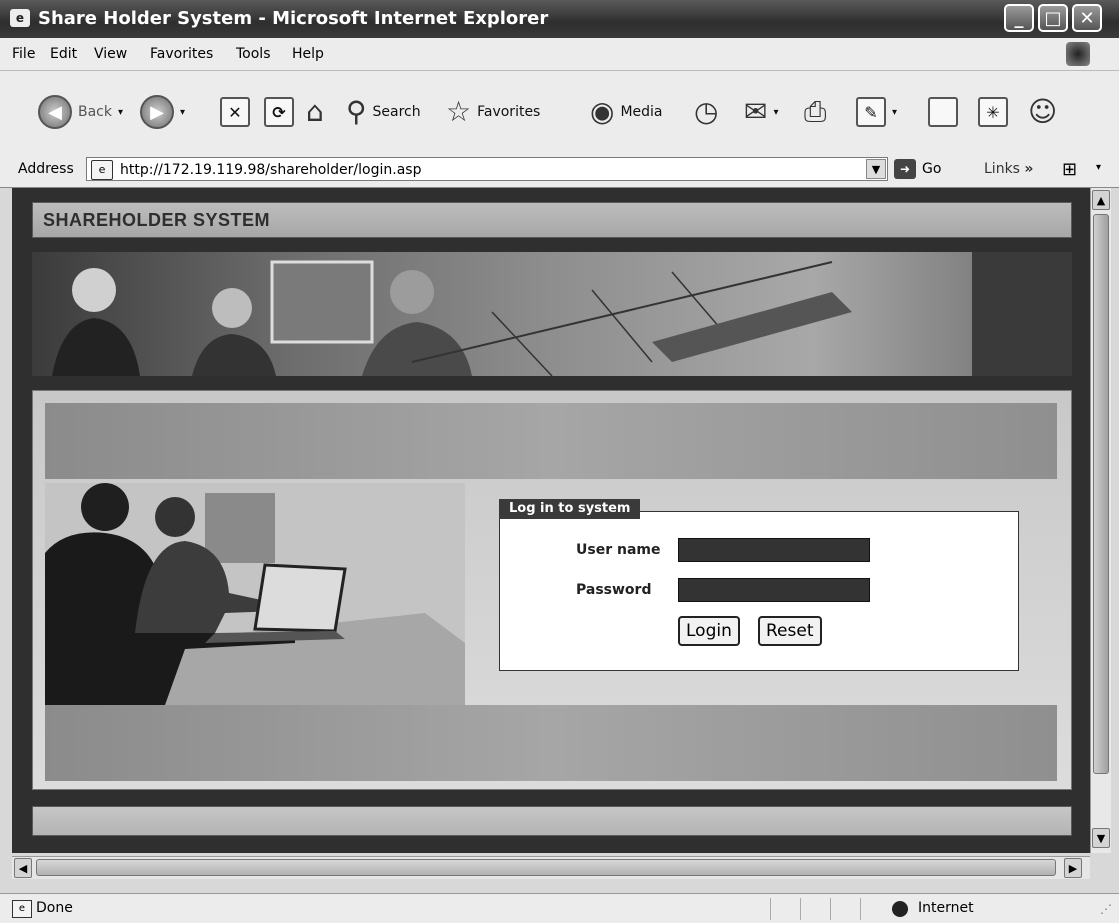 This screenshot has width=1119, height=923. Describe the element at coordinates (570, 509) in the screenshot. I see `login-form-legend: Log in to system` at that location.